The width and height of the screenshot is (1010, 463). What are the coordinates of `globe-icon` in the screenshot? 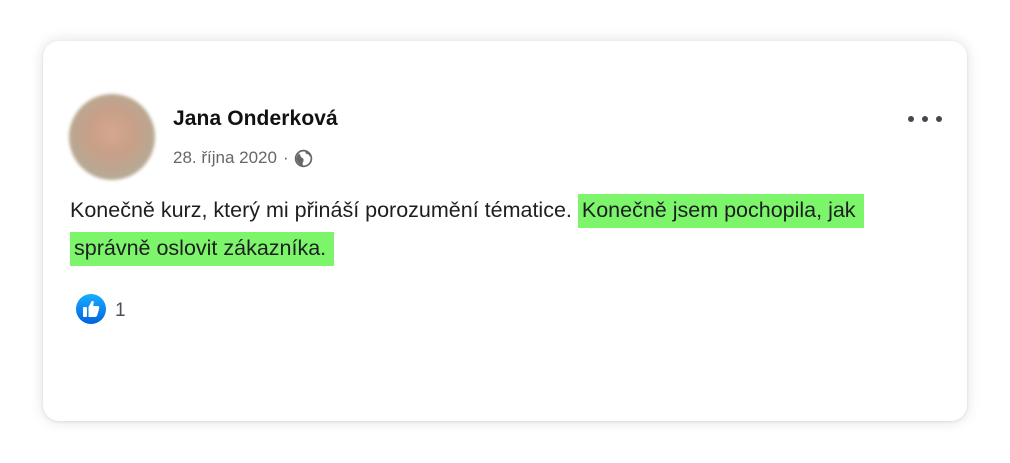 It's located at (303, 158).